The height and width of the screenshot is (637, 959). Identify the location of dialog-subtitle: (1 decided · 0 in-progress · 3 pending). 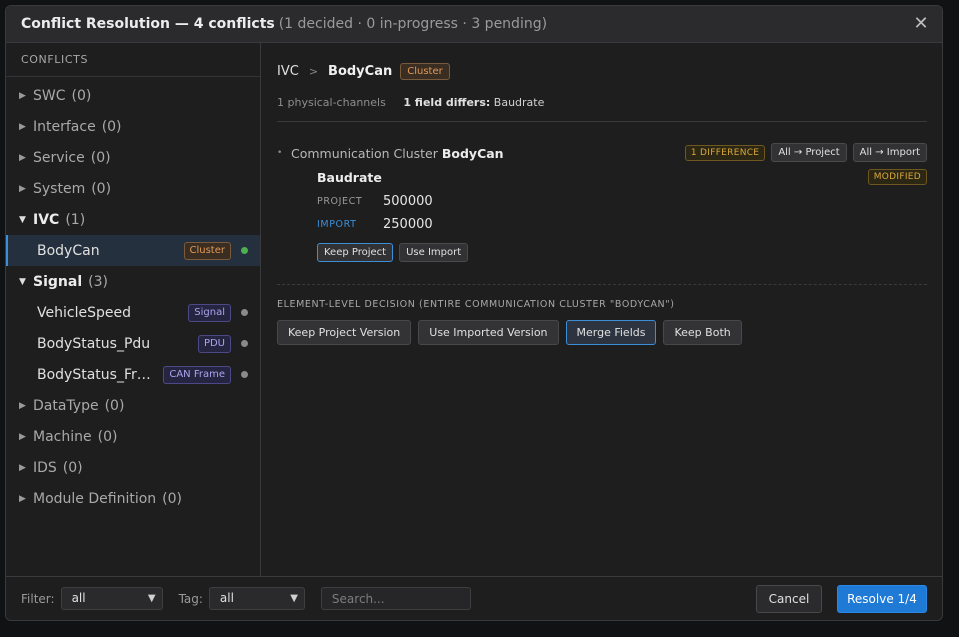
(413, 24).